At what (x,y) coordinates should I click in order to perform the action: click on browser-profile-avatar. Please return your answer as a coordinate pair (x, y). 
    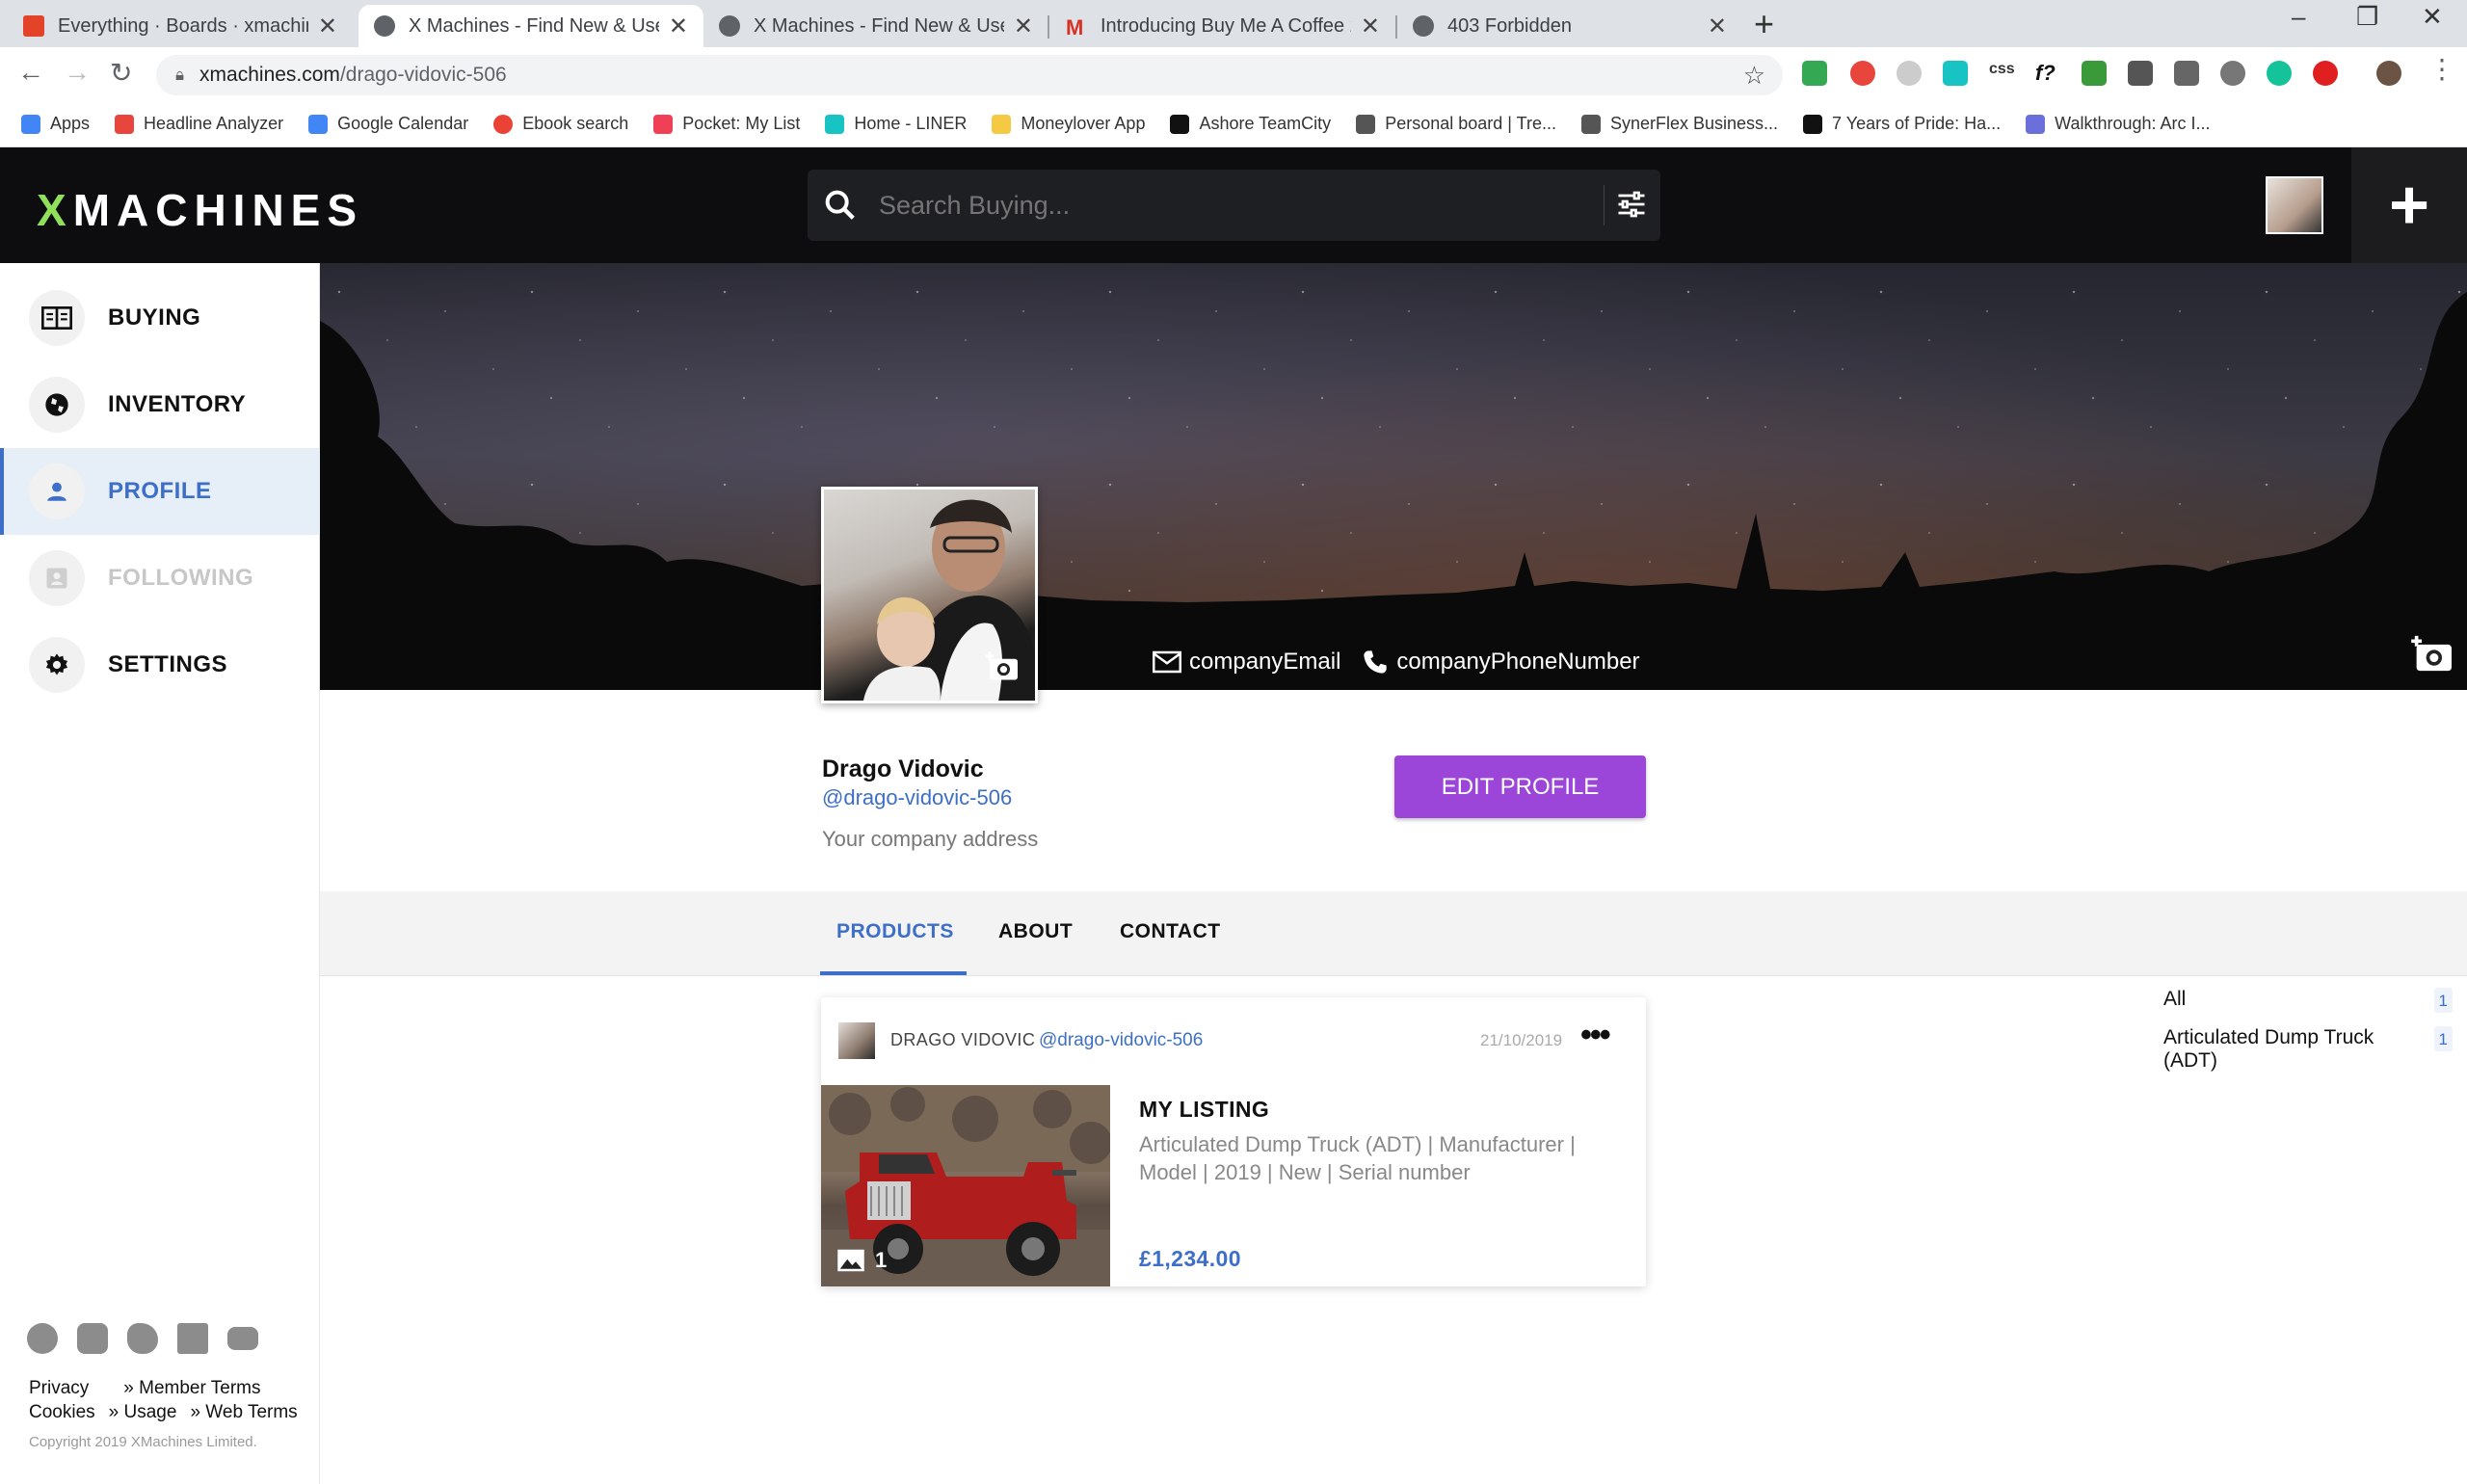
    Looking at the image, I should click on (2388, 73).